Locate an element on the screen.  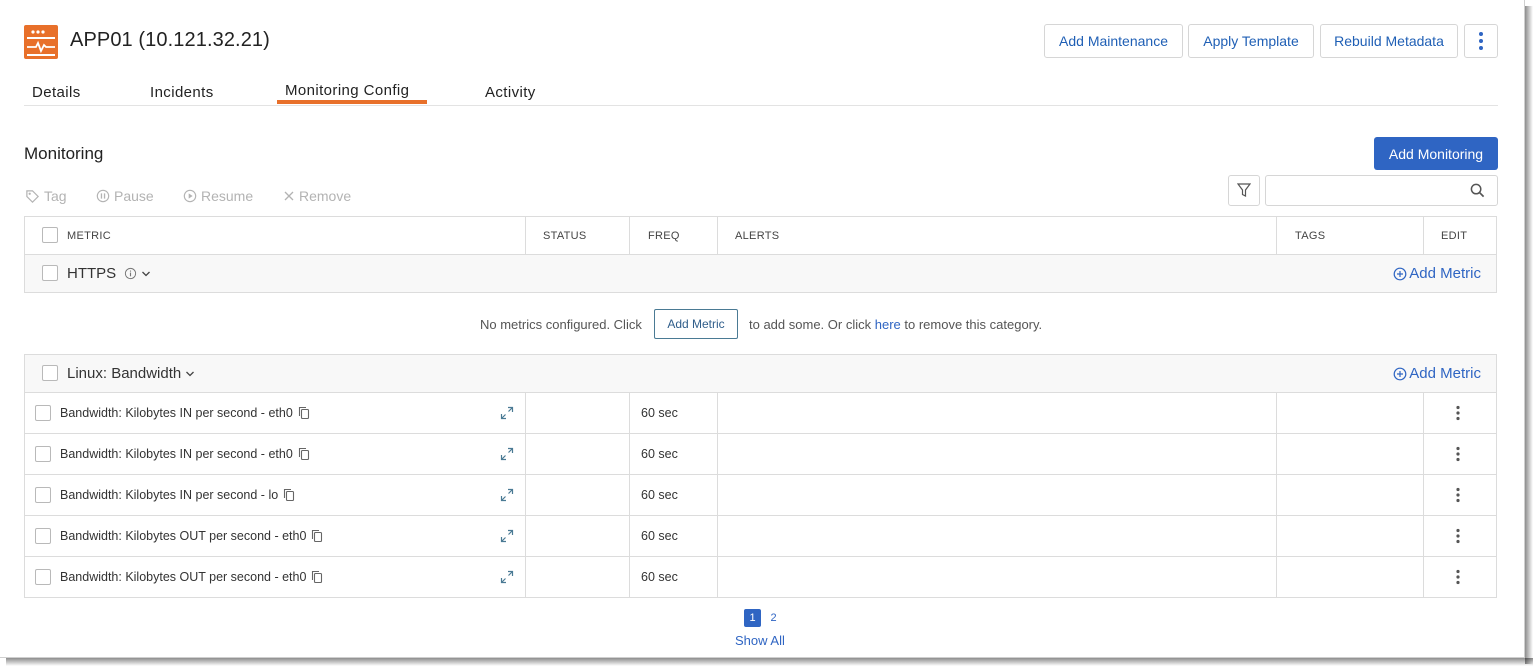
tab-incidents: Incidents is located at coordinates (182, 92).